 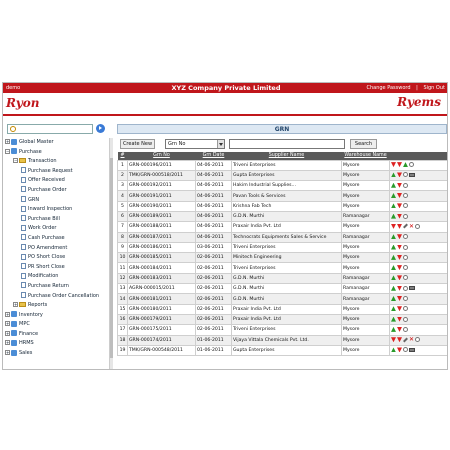 What do you see at coordinates (161, 206) in the screenshot?
I see `cell-grn: GRN-000190/2011` at bounding box center [161, 206].